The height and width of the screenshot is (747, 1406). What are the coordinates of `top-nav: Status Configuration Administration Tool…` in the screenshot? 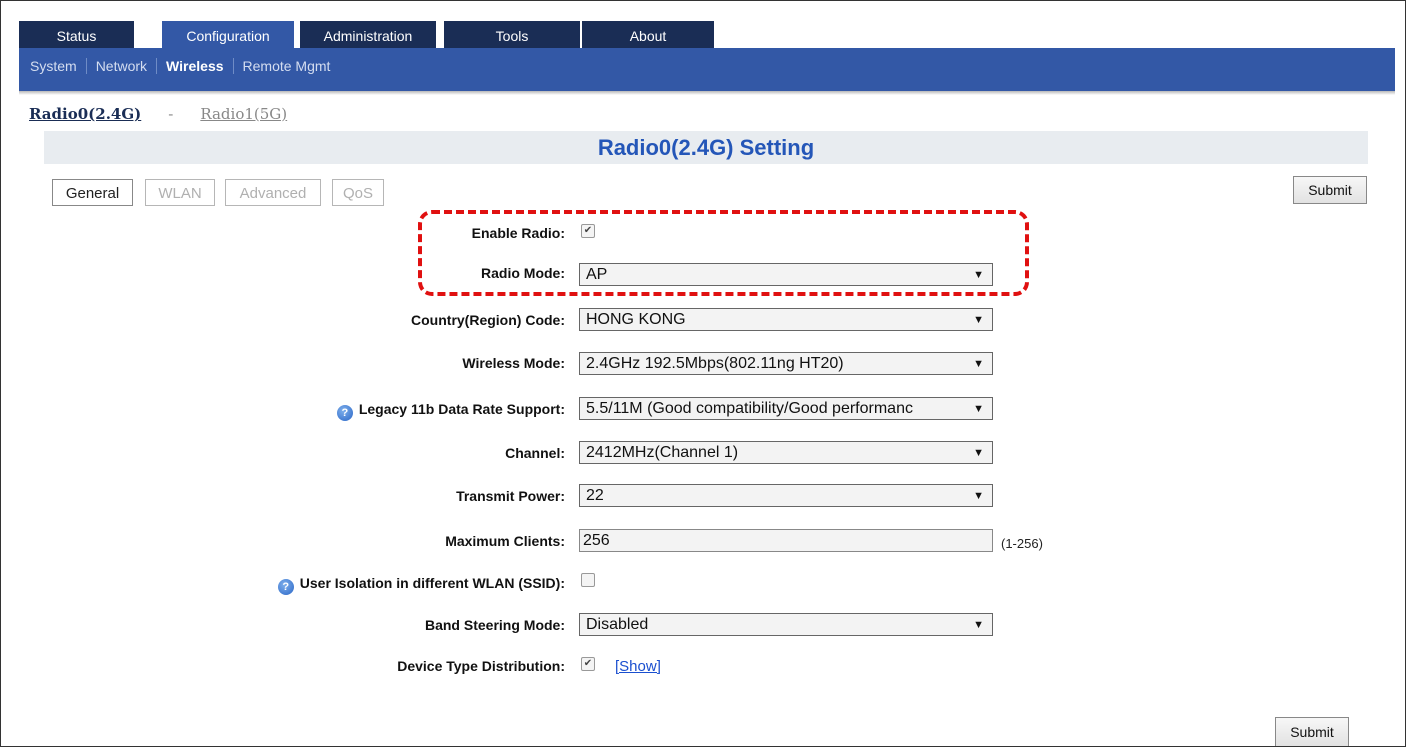 It's located at (707, 34).